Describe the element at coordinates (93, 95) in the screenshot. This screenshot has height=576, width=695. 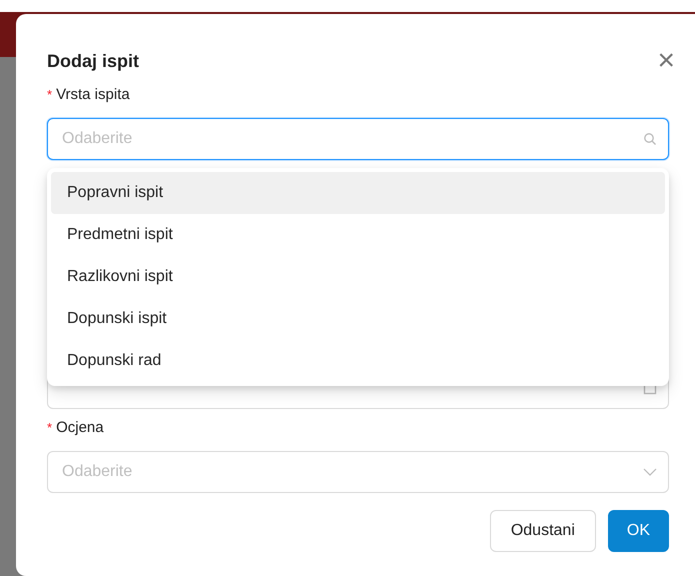
I see `field-label: Vrsta ispita` at that location.